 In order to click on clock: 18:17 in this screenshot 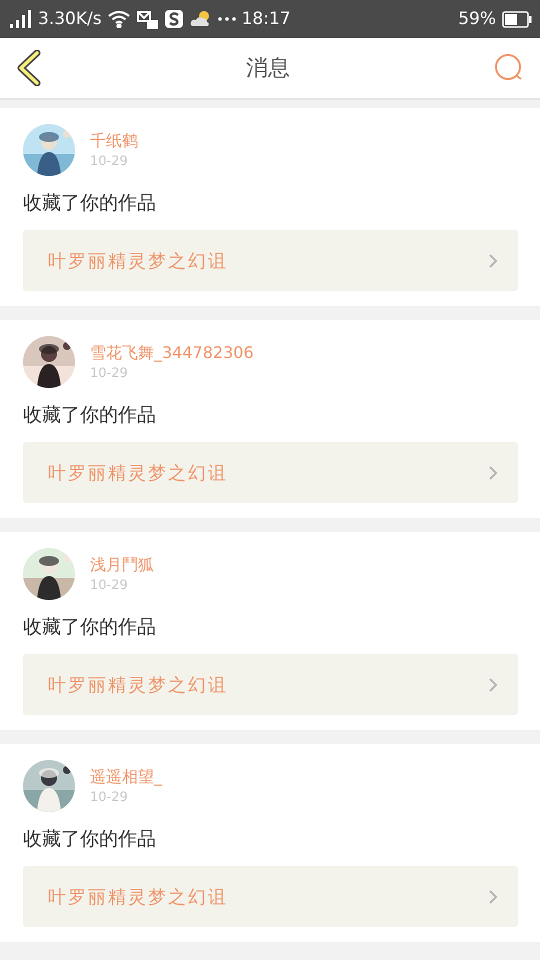, I will do `click(266, 19)`.